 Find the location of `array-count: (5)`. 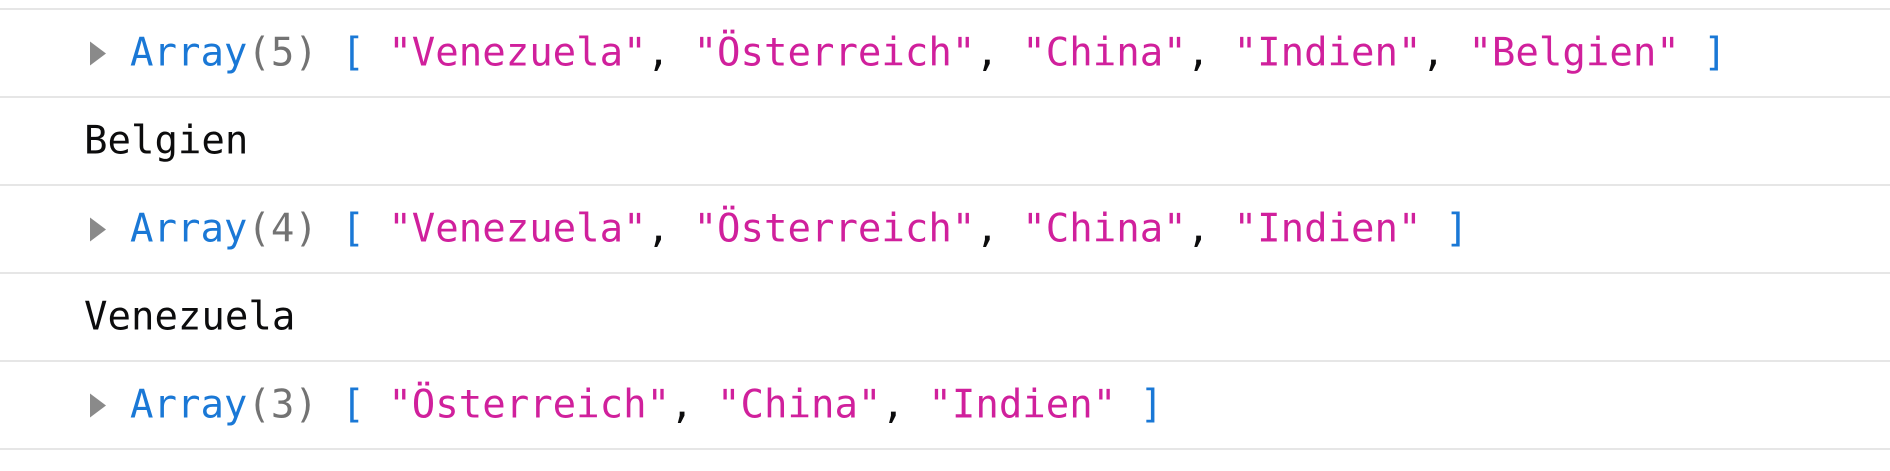

array-count: (5) is located at coordinates (282, 53).